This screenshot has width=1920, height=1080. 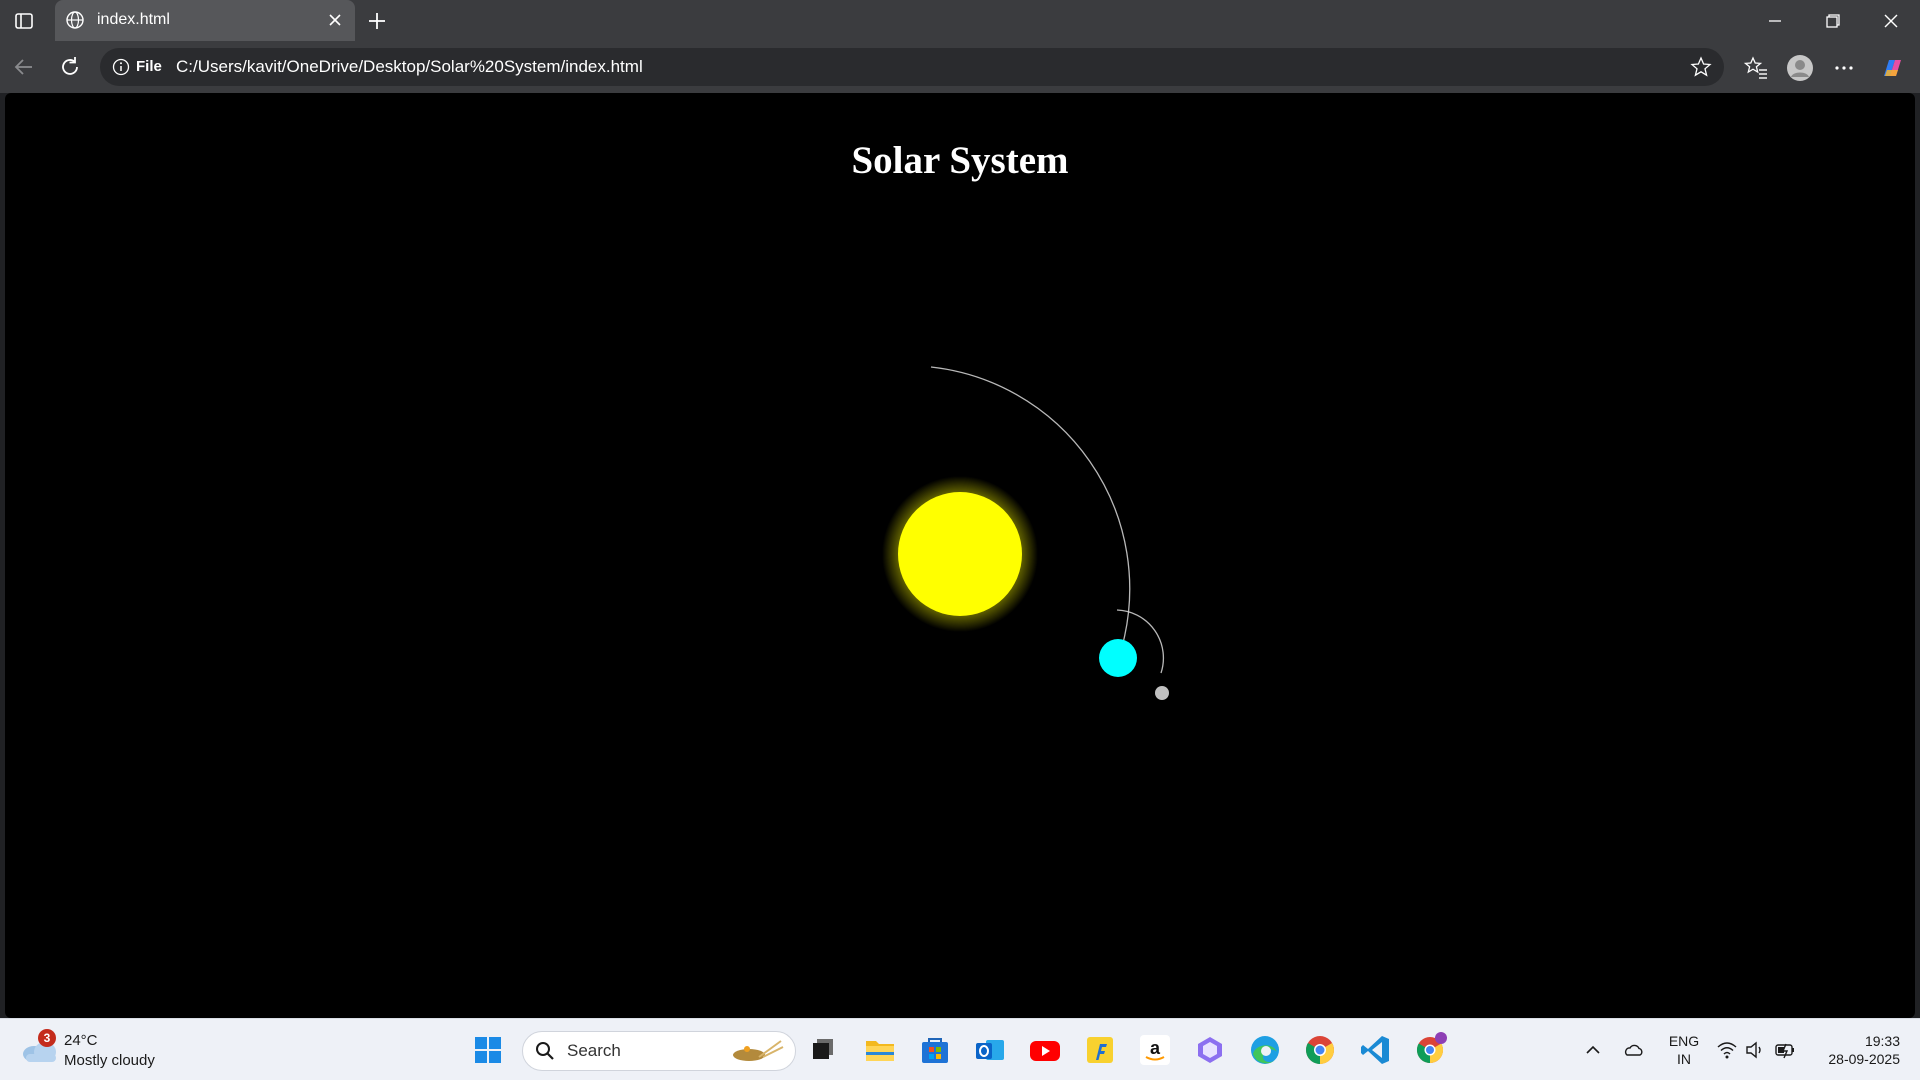 What do you see at coordinates (594, 1050) in the screenshot?
I see `search-label: Search` at bounding box center [594, 1050].